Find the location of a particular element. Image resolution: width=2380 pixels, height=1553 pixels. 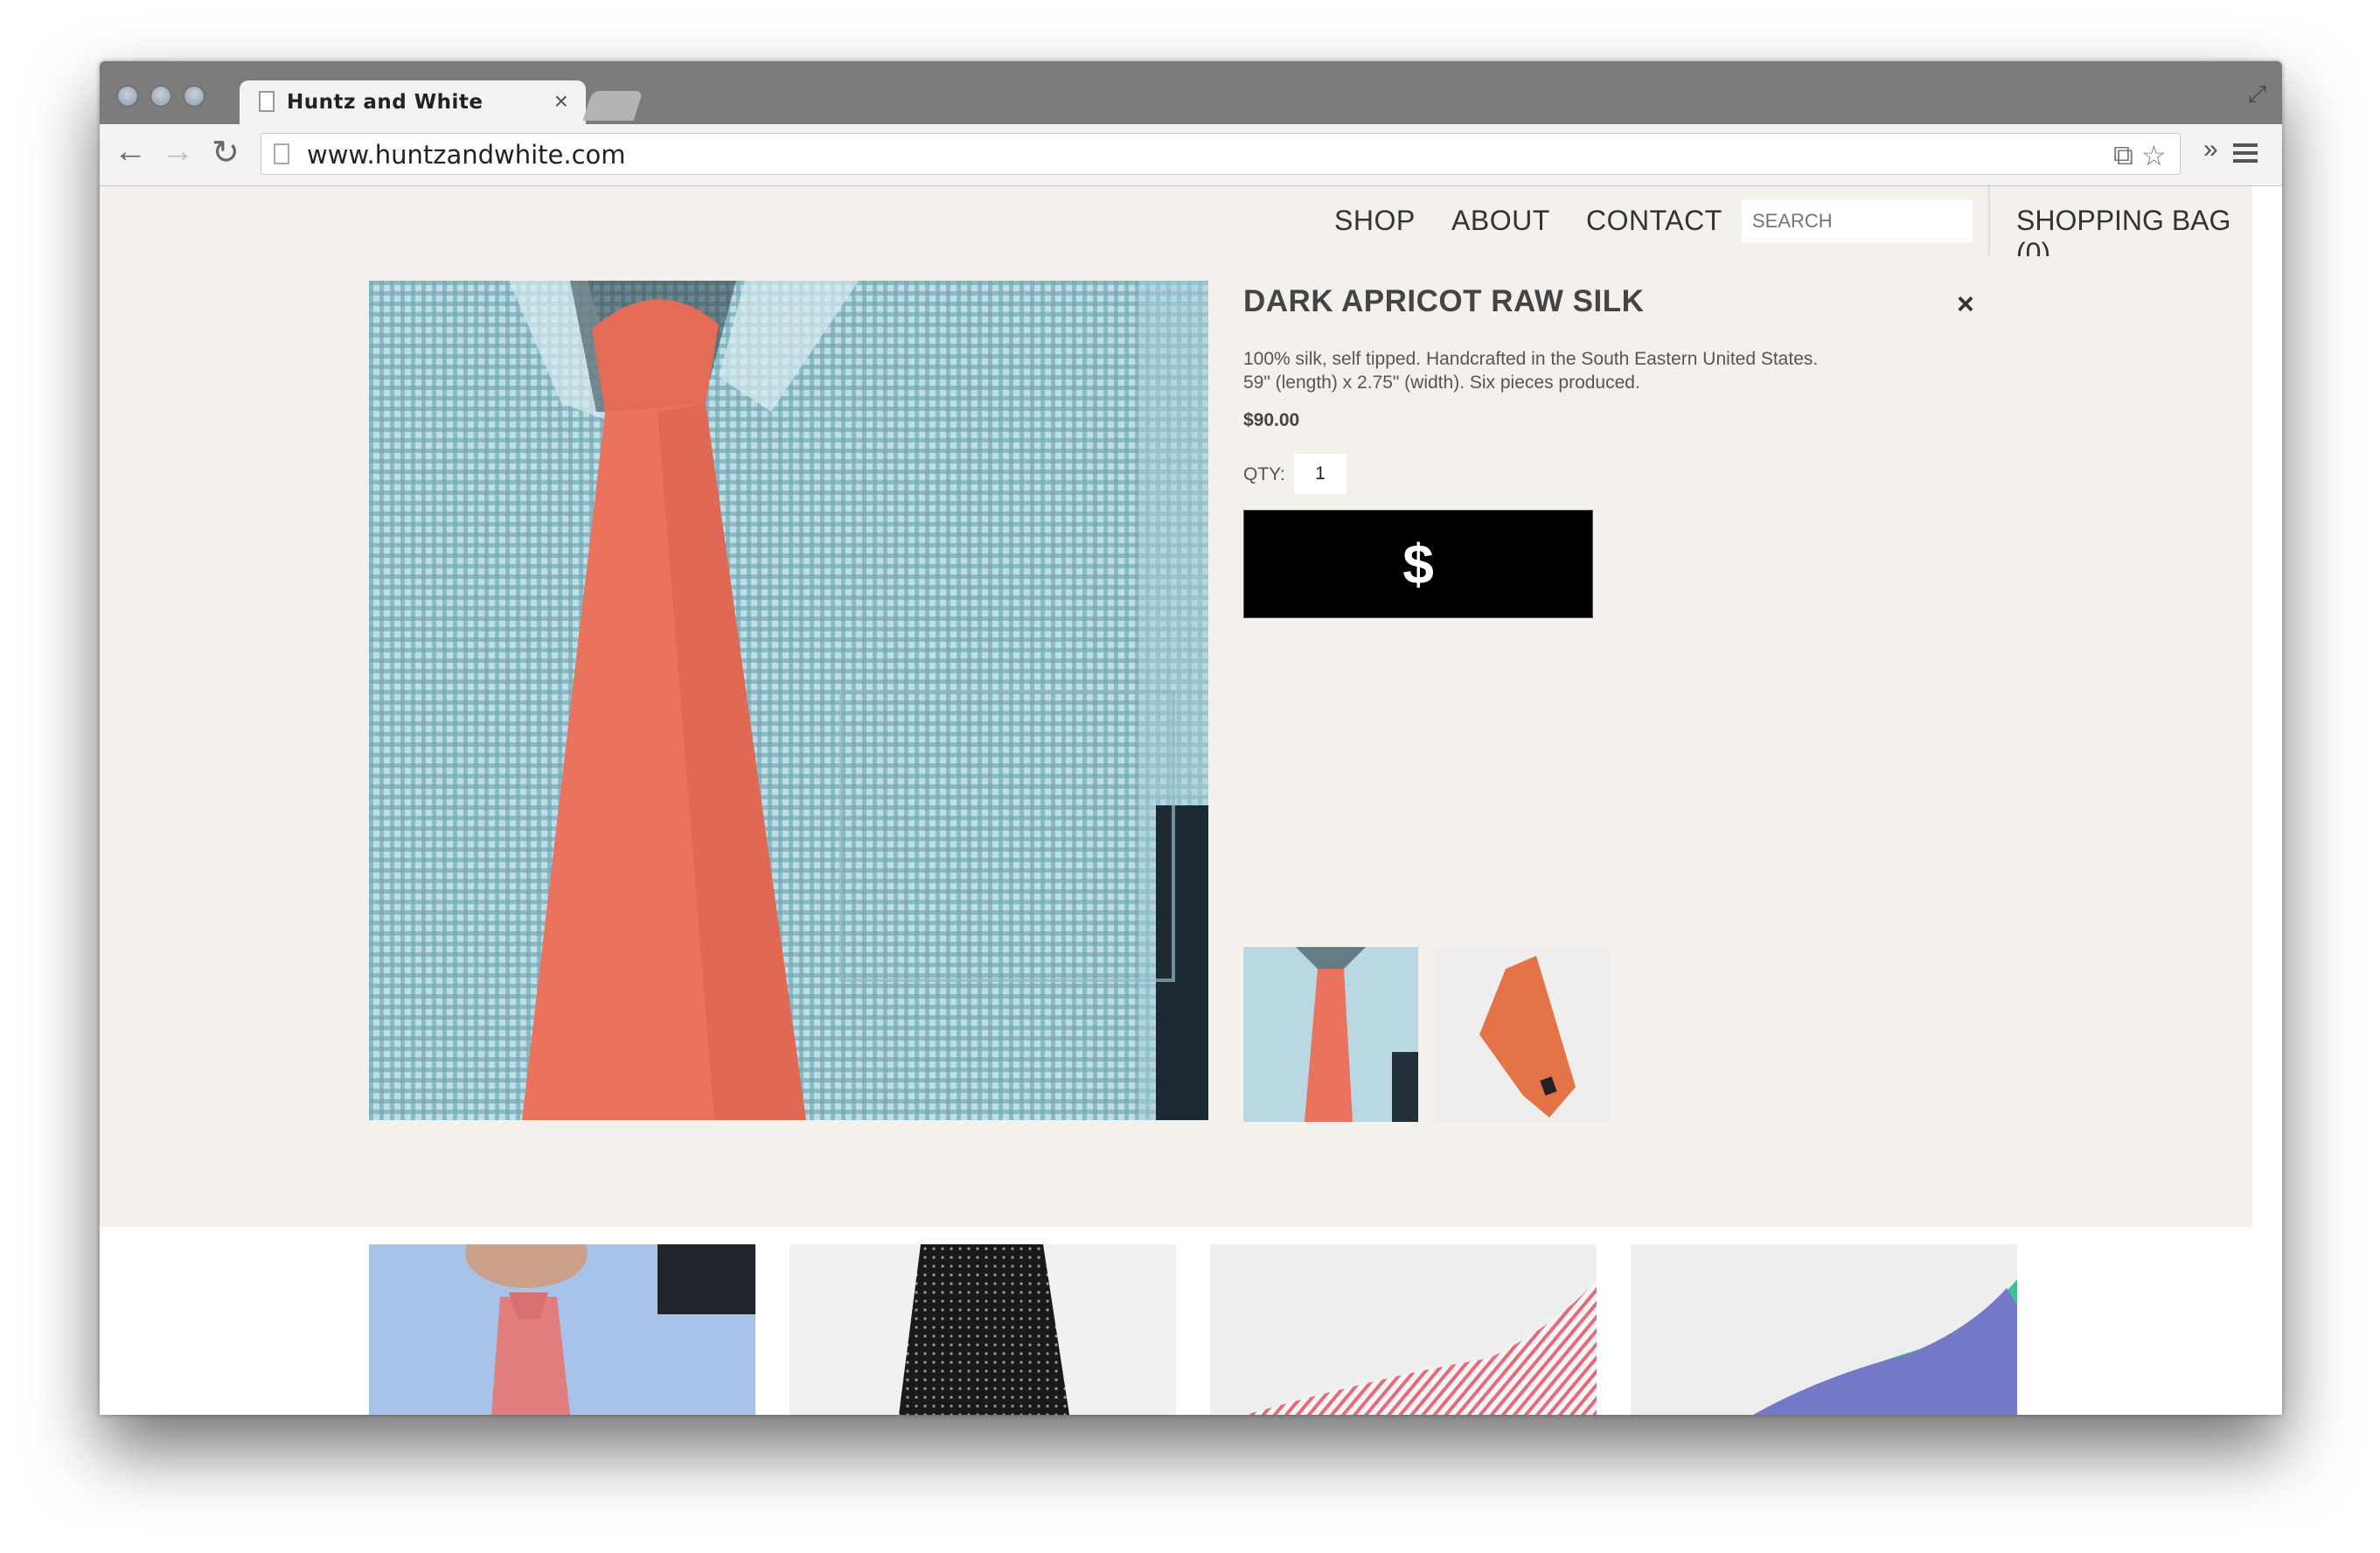

dollar-icon: $ is located at coordinates (1418, 564).